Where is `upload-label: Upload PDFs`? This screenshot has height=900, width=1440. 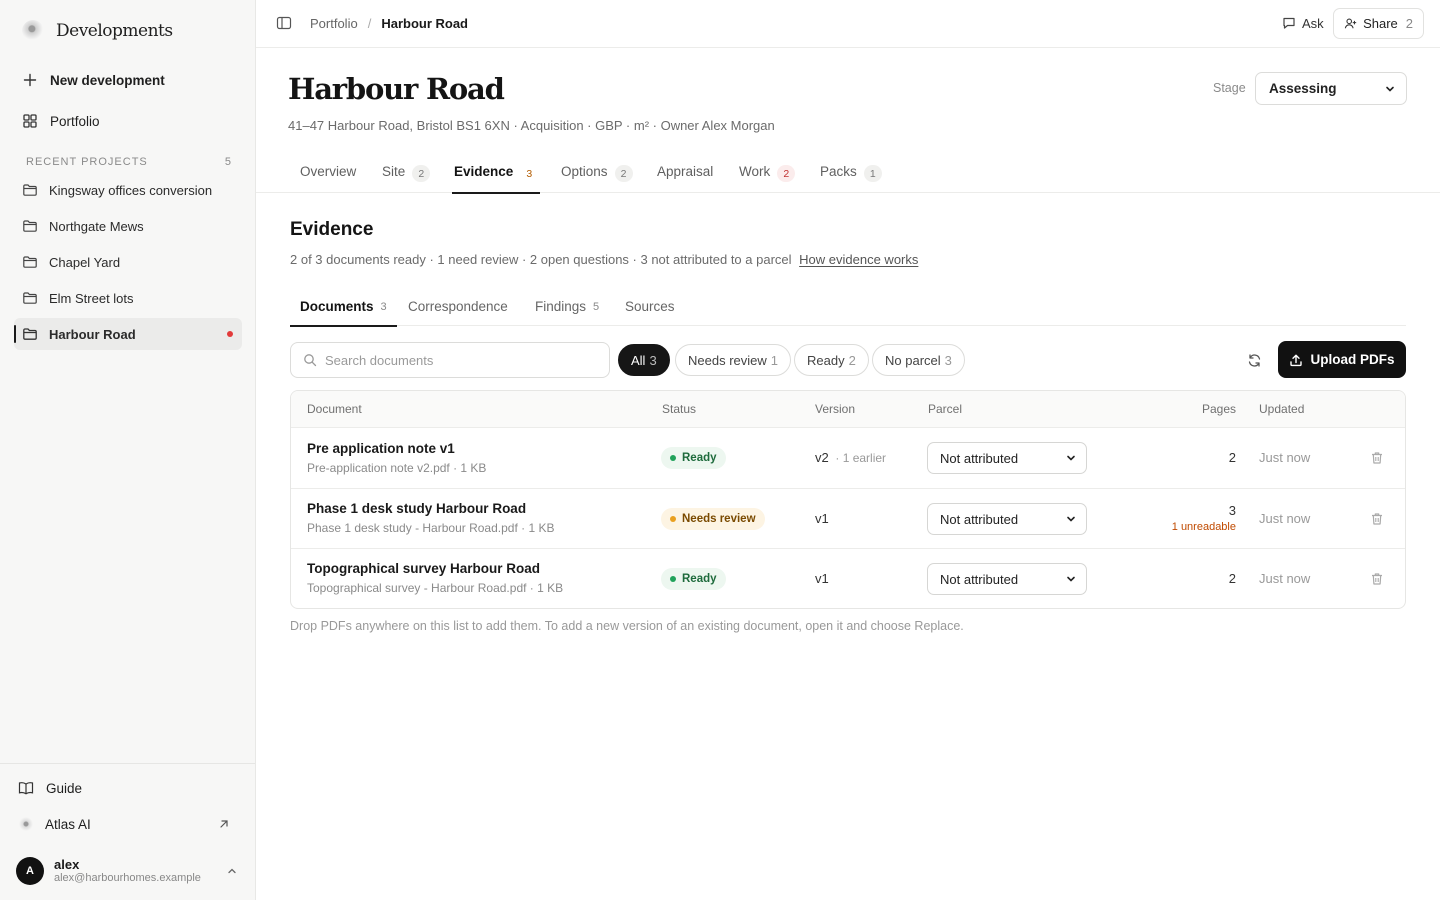
upload-label: Upload PDFs is located at coordinates (1352, 359).